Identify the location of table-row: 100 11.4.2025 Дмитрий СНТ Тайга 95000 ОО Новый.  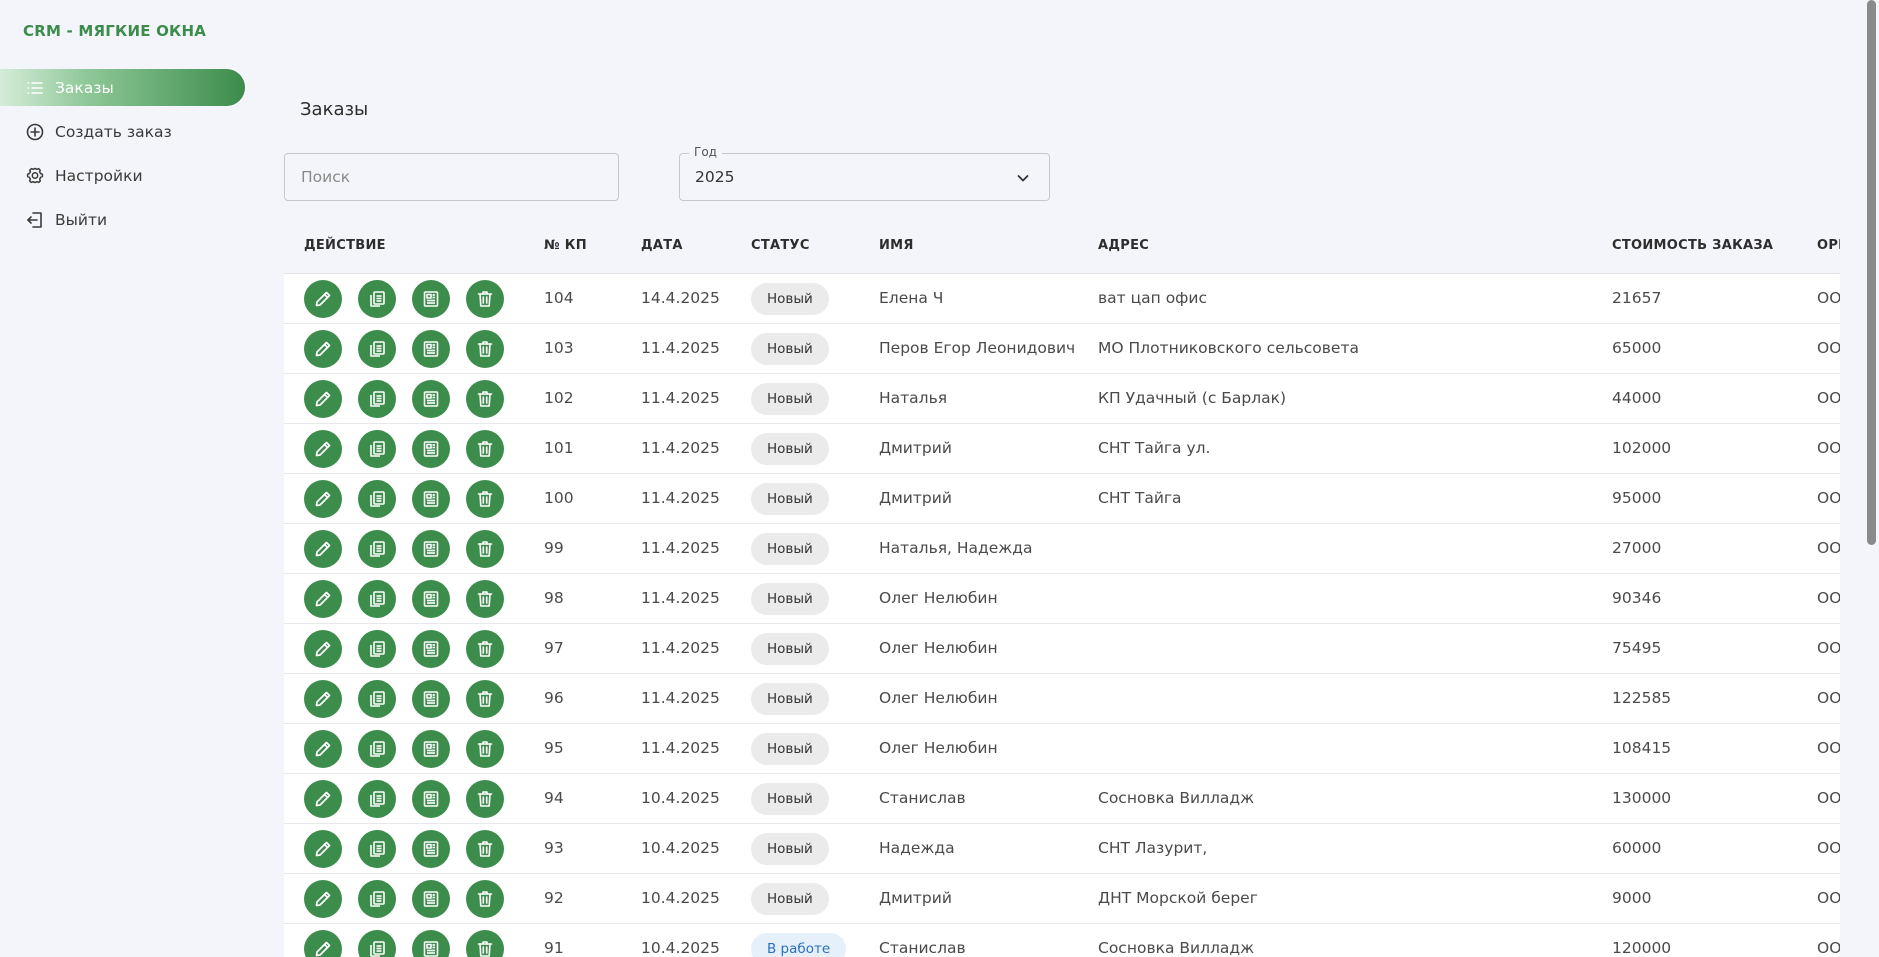
(1062, 499).